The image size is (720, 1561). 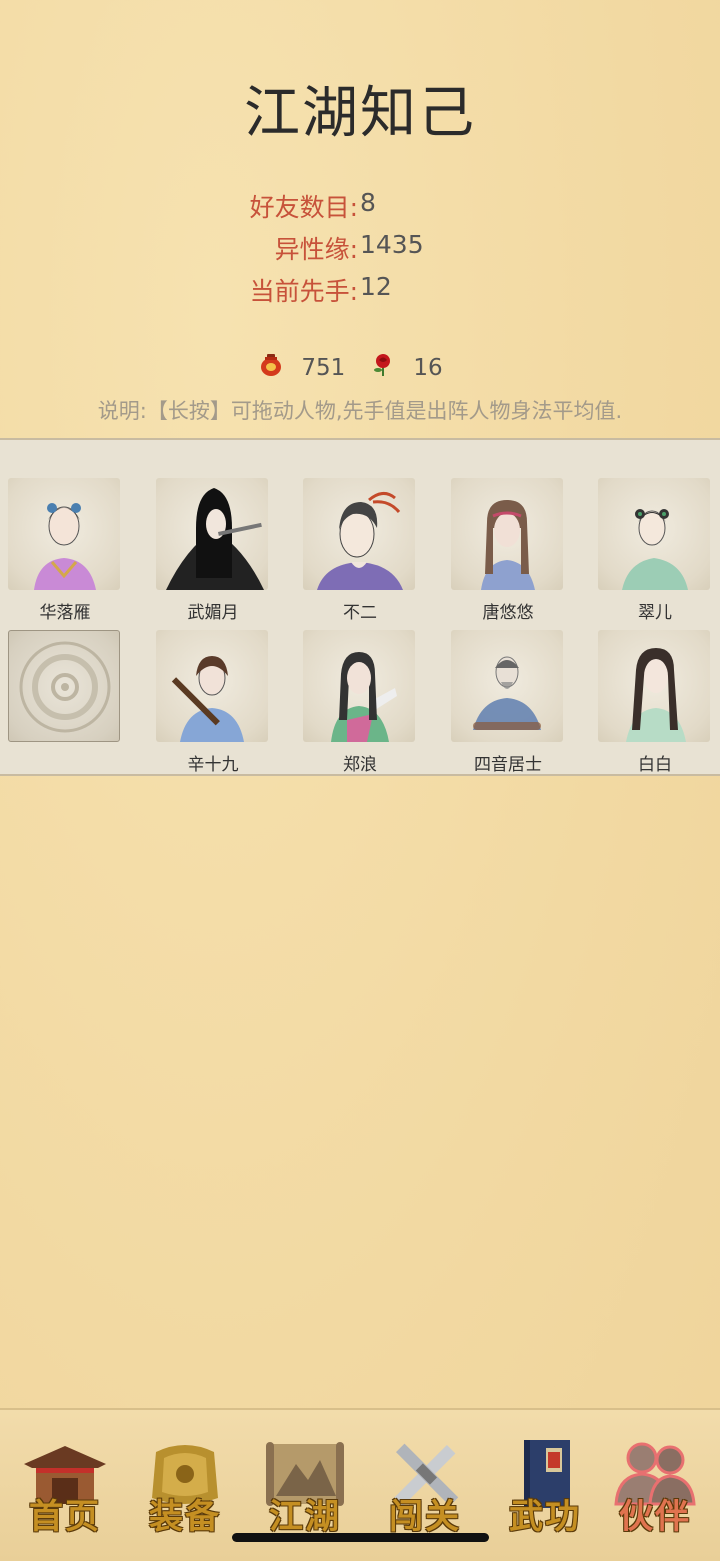 What do you see at coordinates (185, 1517) in the screenshot?
I see `nav-label: 装备` at bounding box center [185, 1517].